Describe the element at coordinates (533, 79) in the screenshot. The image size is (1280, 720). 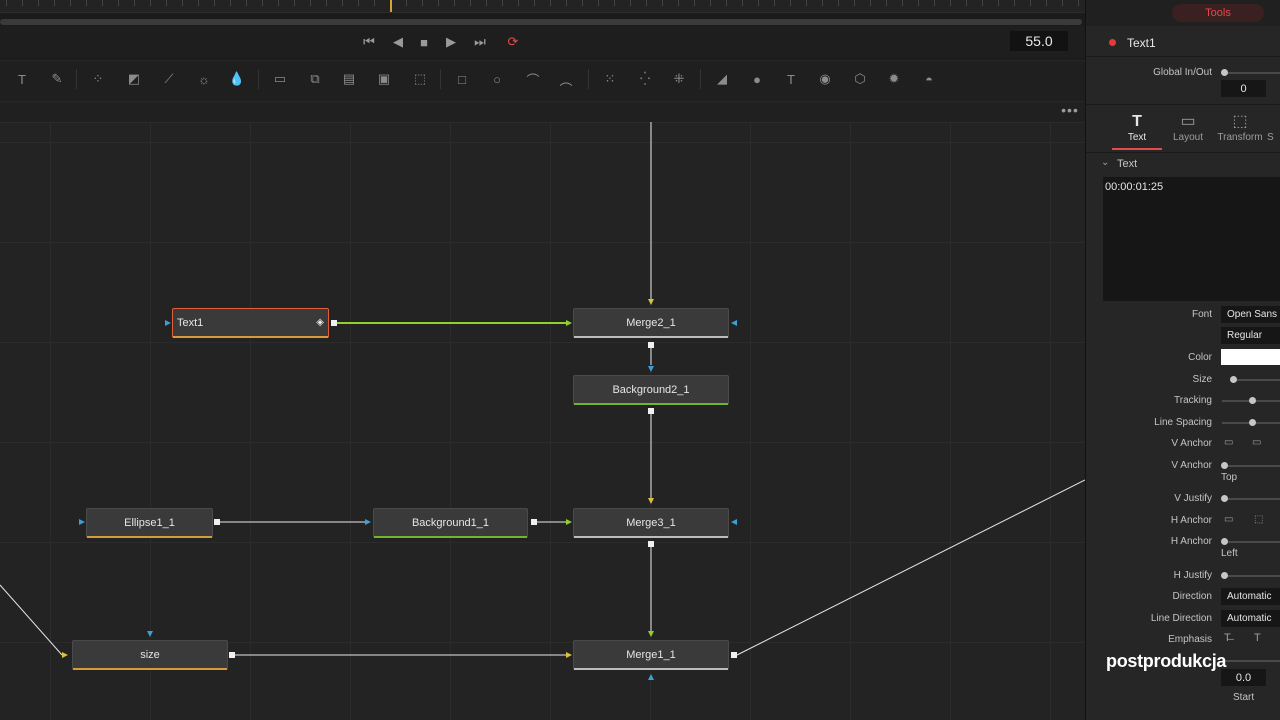
I see `polygon-icon: ⌒` at that location.